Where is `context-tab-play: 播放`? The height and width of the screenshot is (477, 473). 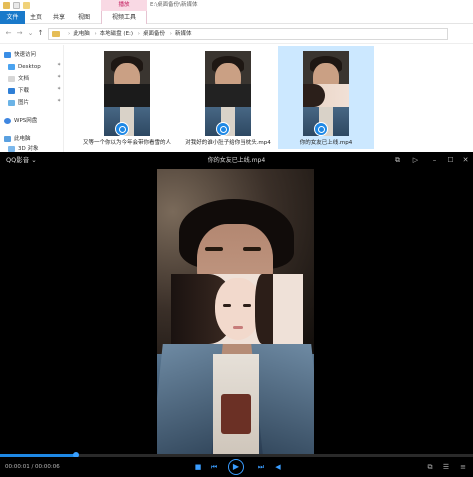 context-tab-play: 播放 is located at coordinates (124, 5).